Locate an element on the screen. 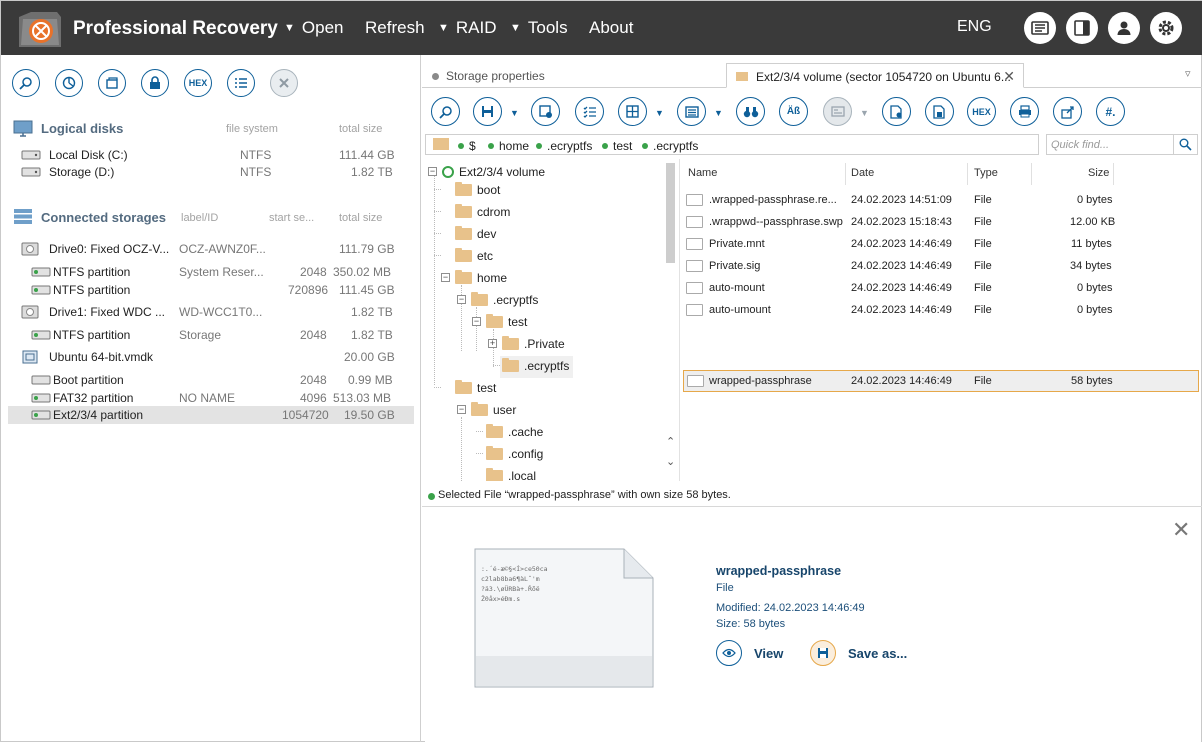 This screenshot has height=742, width=1202. hash-button: #. is located at coordinates (1110, 111).